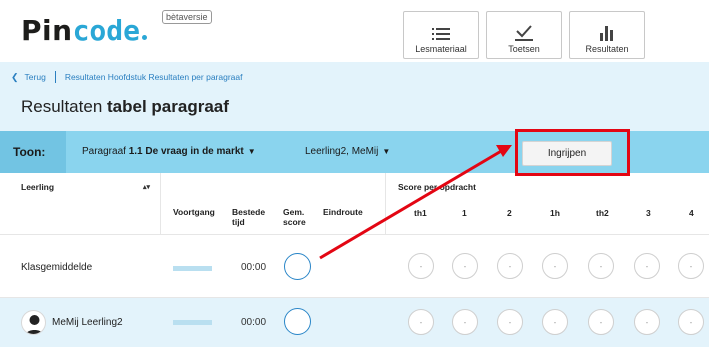  Describe the element at coordinates (15, 76) in the screenshot. I see `chevron-left-icon: ❮` at that location.